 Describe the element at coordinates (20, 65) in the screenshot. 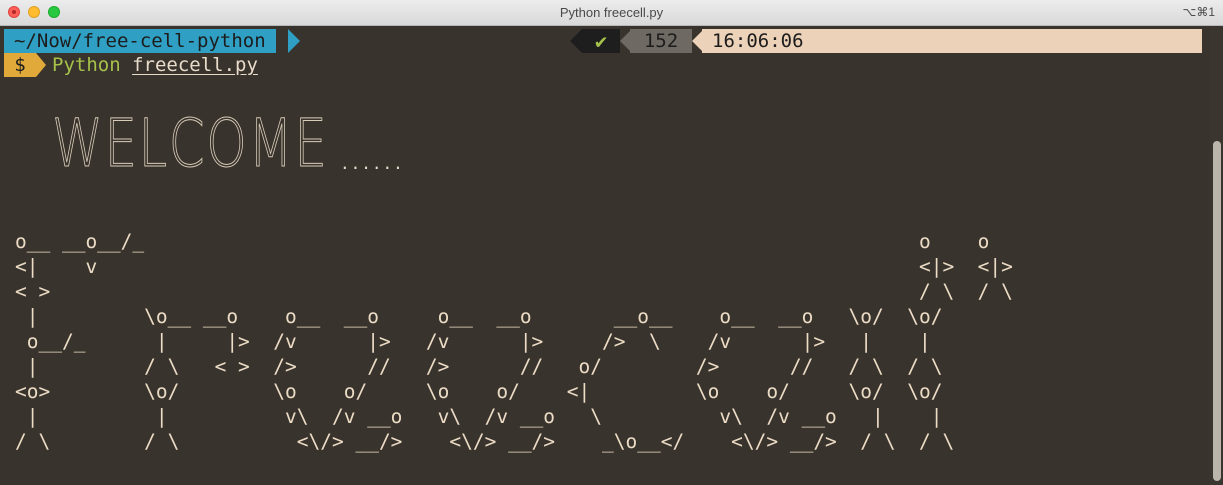

I see `prompt-symbol: $` at that location.